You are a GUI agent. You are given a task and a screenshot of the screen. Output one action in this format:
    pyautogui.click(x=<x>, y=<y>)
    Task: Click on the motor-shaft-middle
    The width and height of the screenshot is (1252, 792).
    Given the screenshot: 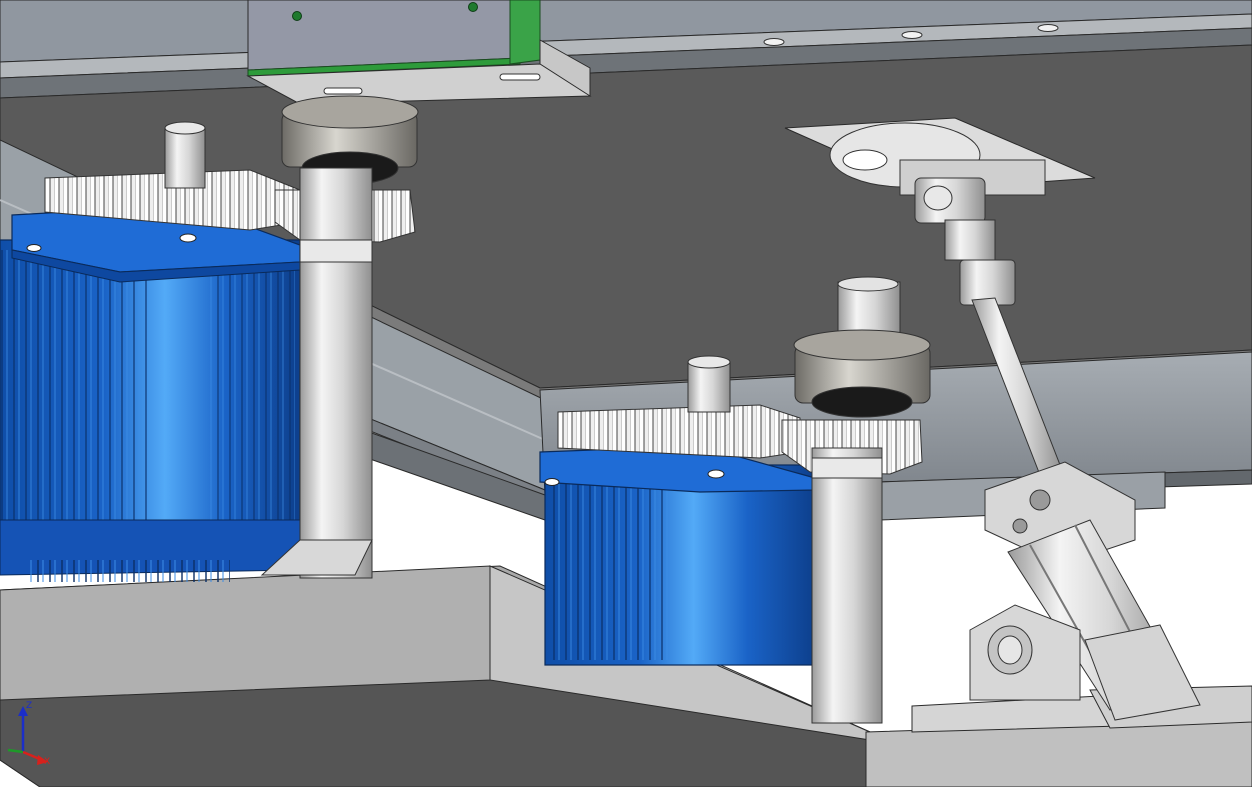 What is the action you would take?
    pyautogui.click(x=709, y=384)
    